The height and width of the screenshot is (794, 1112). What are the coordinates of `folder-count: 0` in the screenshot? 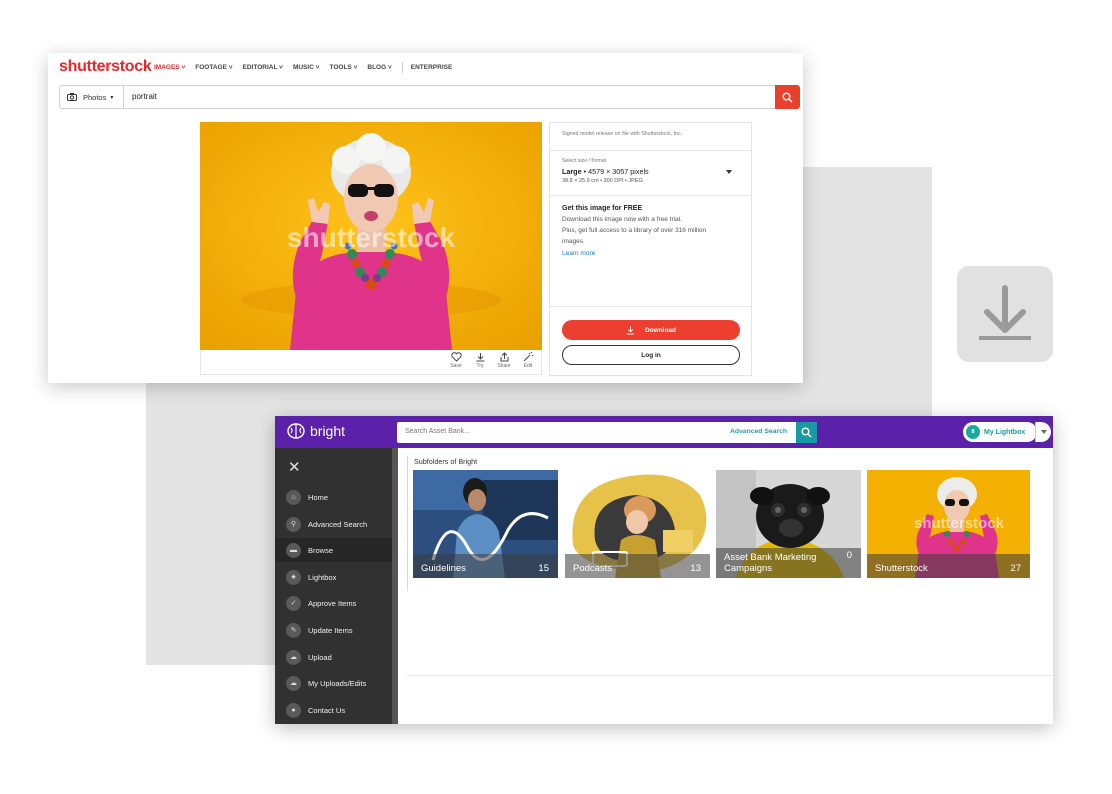 It's located at (849, 555).